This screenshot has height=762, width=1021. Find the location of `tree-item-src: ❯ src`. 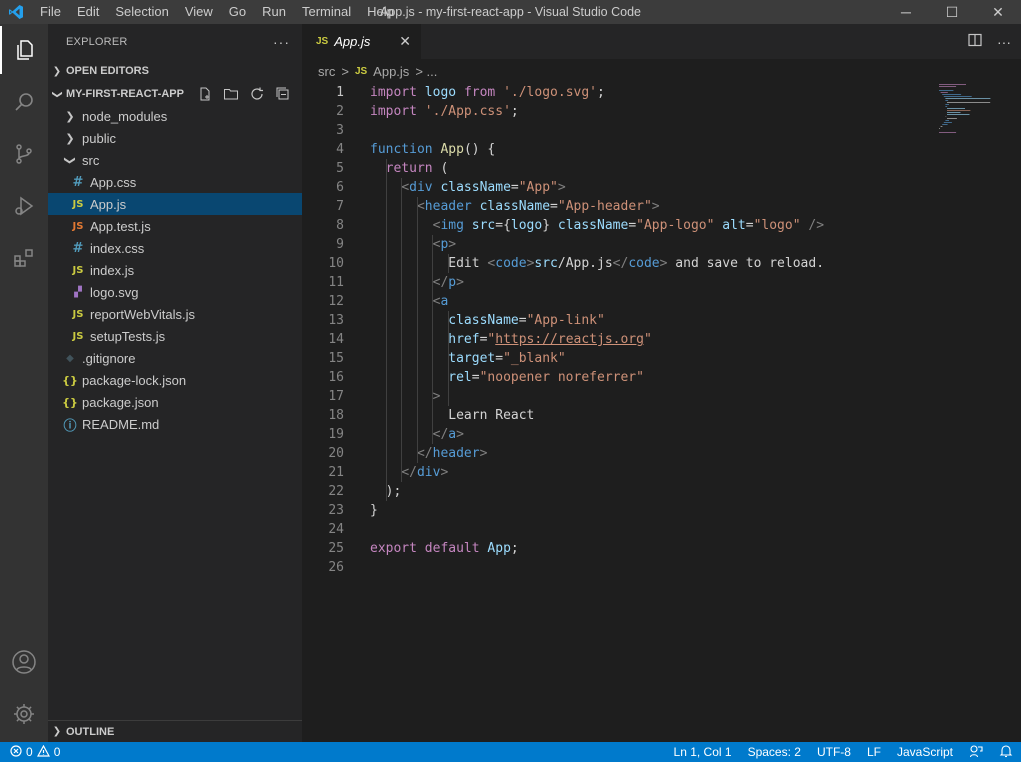

tree-item-src: ❯ src is located at coordinates (175, 160).